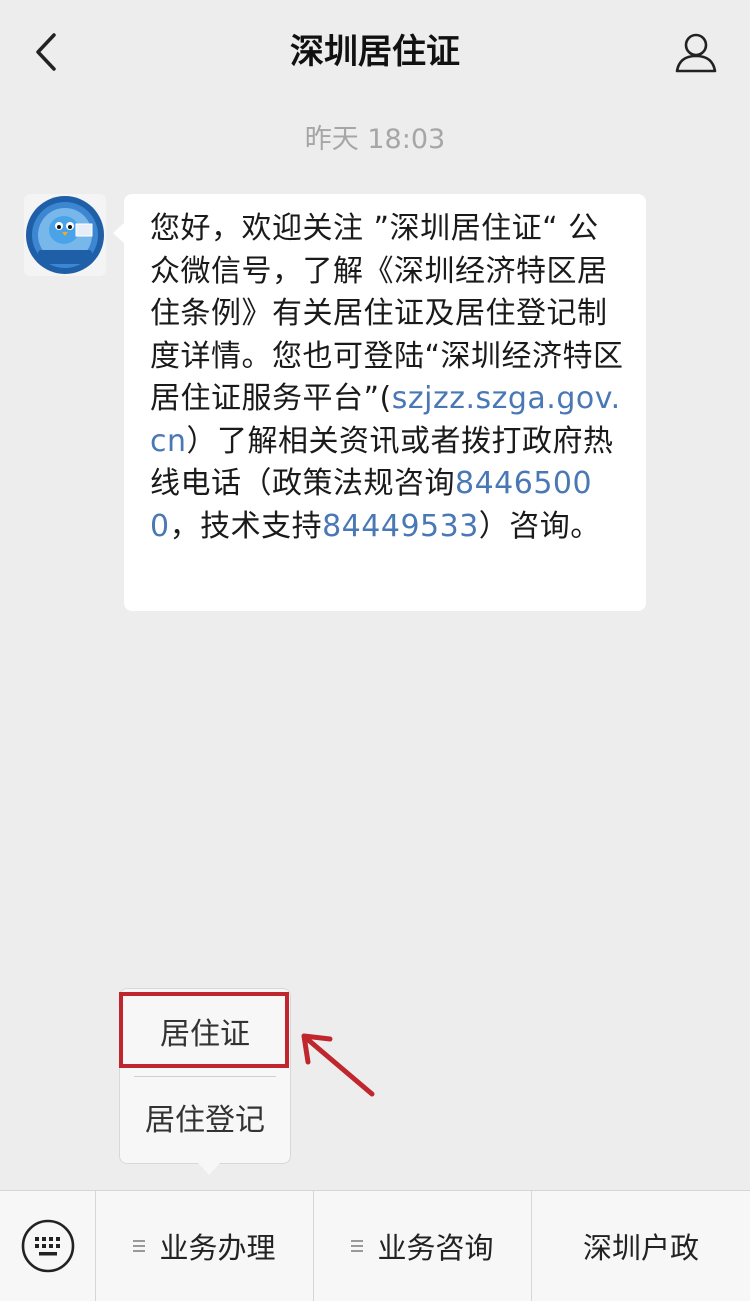 The image size is (750, 1301). I want to click on message-text-part3: ，技术支持, so click(246, 526).